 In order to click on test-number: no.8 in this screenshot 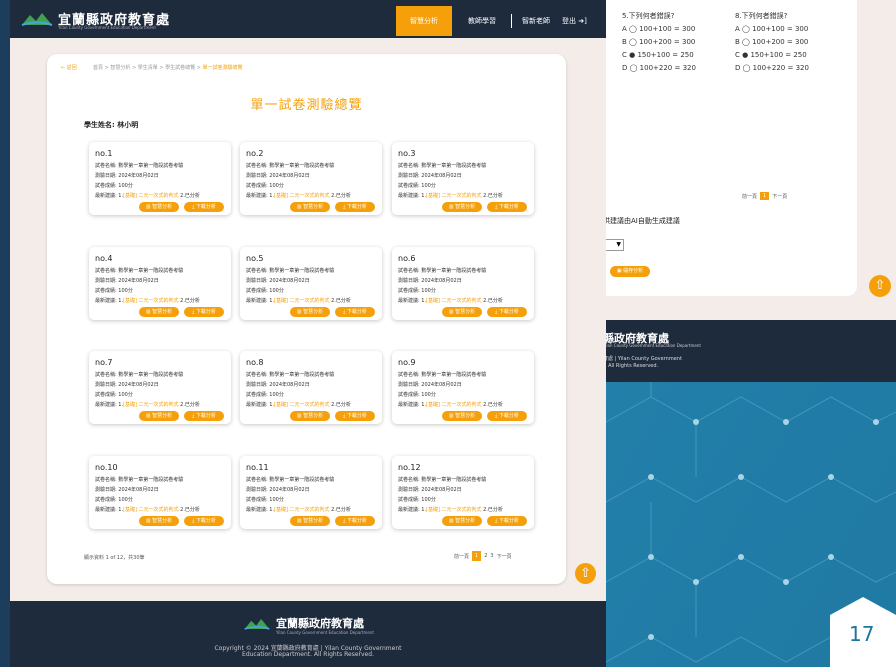, I will do `click(255, 362)`.